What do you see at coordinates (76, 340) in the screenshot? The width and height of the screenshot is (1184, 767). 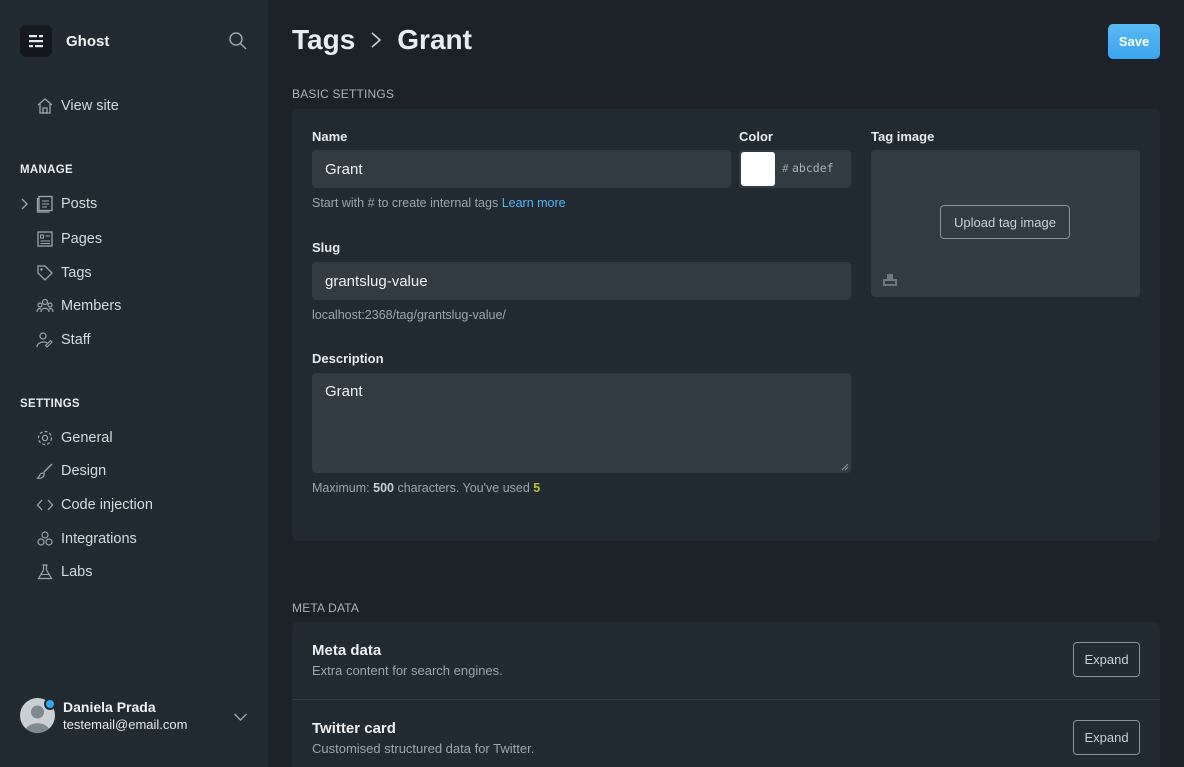 I see `sidebar-item-label: Staff` at bounding box center [76, 340].